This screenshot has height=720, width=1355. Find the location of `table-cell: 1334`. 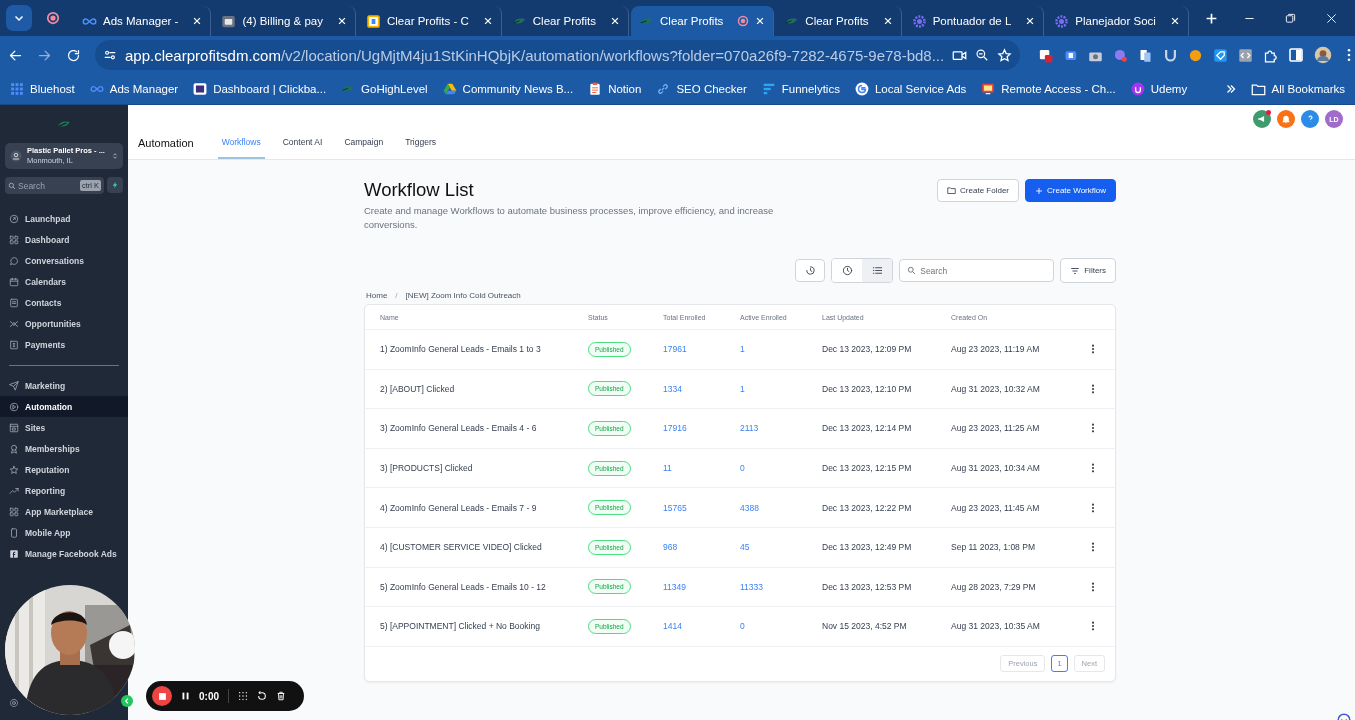

table-cell: 1334 is located at coordinates (672, 388).